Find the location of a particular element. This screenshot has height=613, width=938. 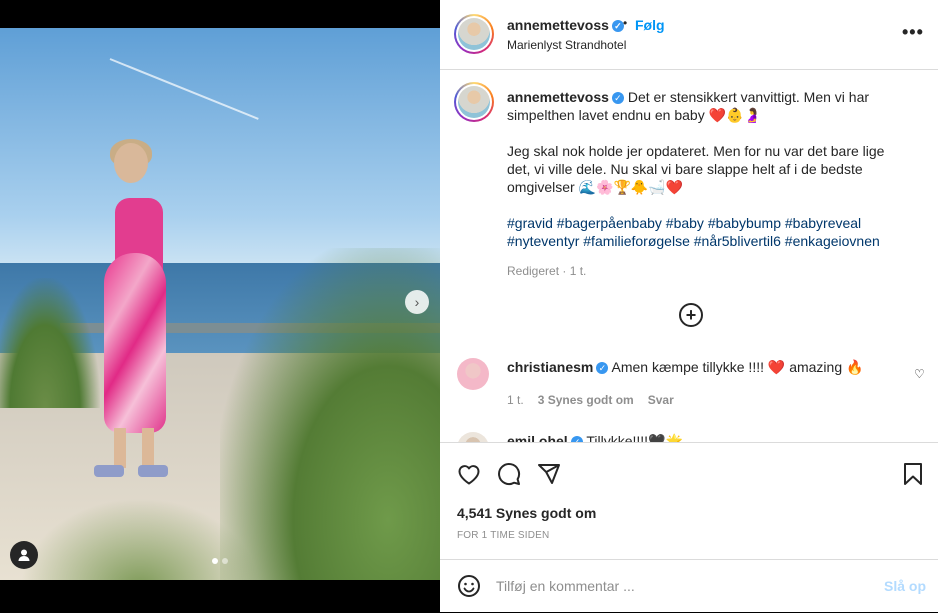

more-options-icon: ••• is located at coordinates (913, 32).